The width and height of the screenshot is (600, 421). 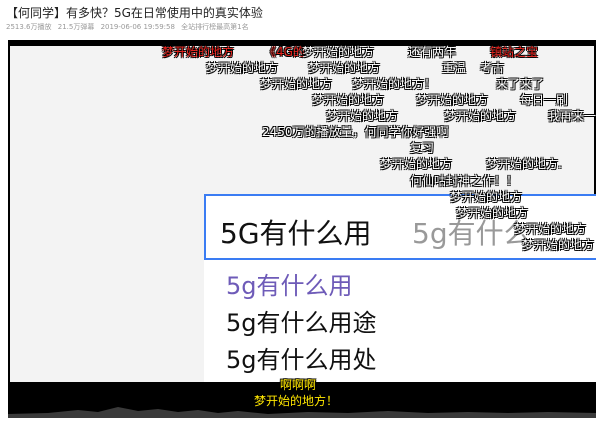 What do you see at coordinates (76, 27) in the screenshot?
I see `danmaku-count: 21.5万弹幕` at bounding box center [76, 27].